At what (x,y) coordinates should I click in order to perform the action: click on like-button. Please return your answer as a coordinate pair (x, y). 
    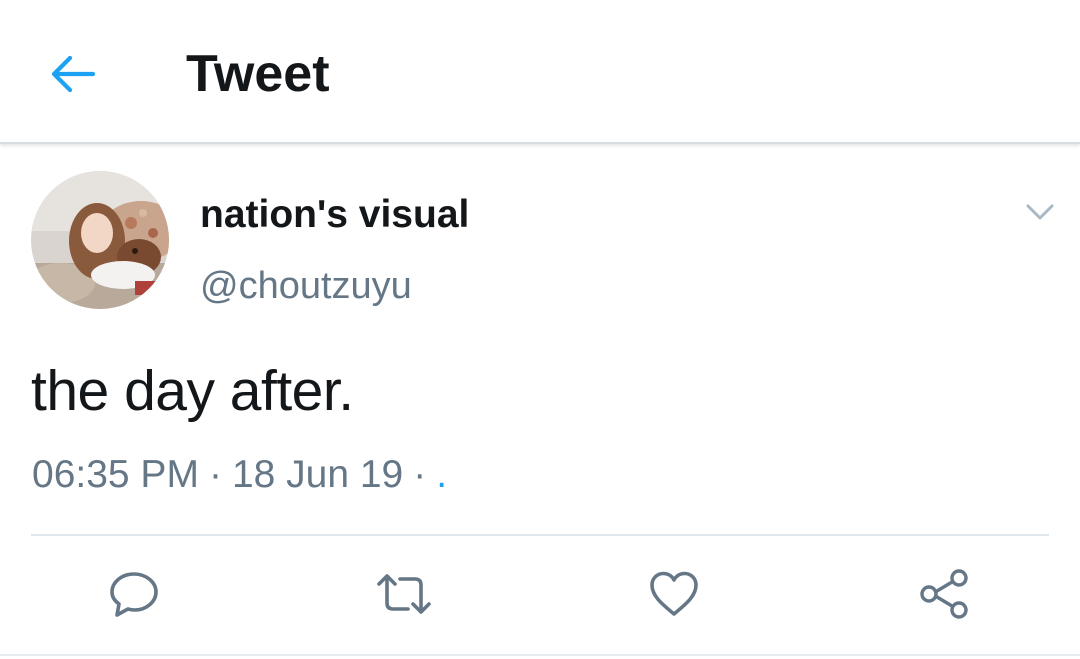
    Looking at the image, I should click on (674, 594).